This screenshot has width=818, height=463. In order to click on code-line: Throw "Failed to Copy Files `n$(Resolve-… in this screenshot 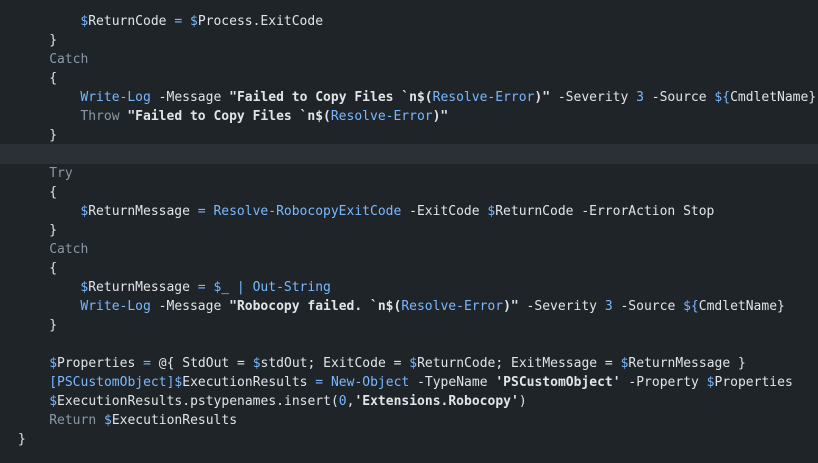, I will do `click(409, 116)`.